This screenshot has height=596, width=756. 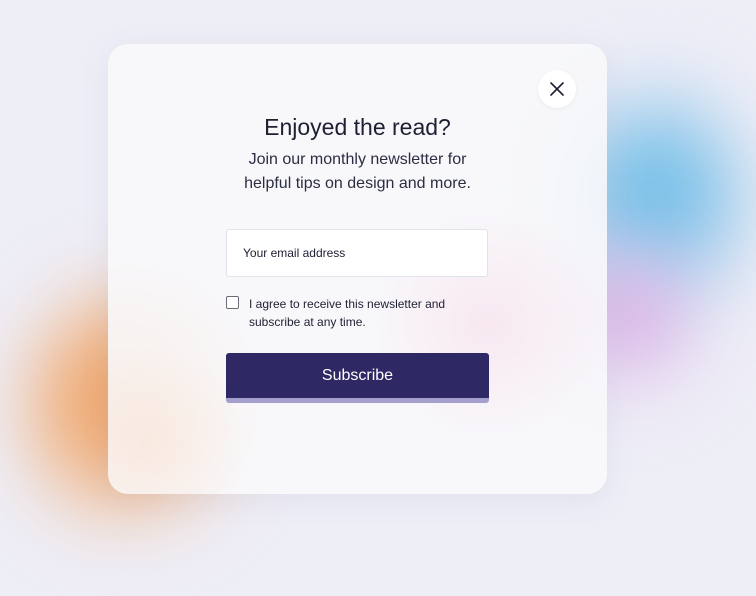 I want to click on subtitle-line-2: helpful tips on design and more., so click(x=357, y=183).